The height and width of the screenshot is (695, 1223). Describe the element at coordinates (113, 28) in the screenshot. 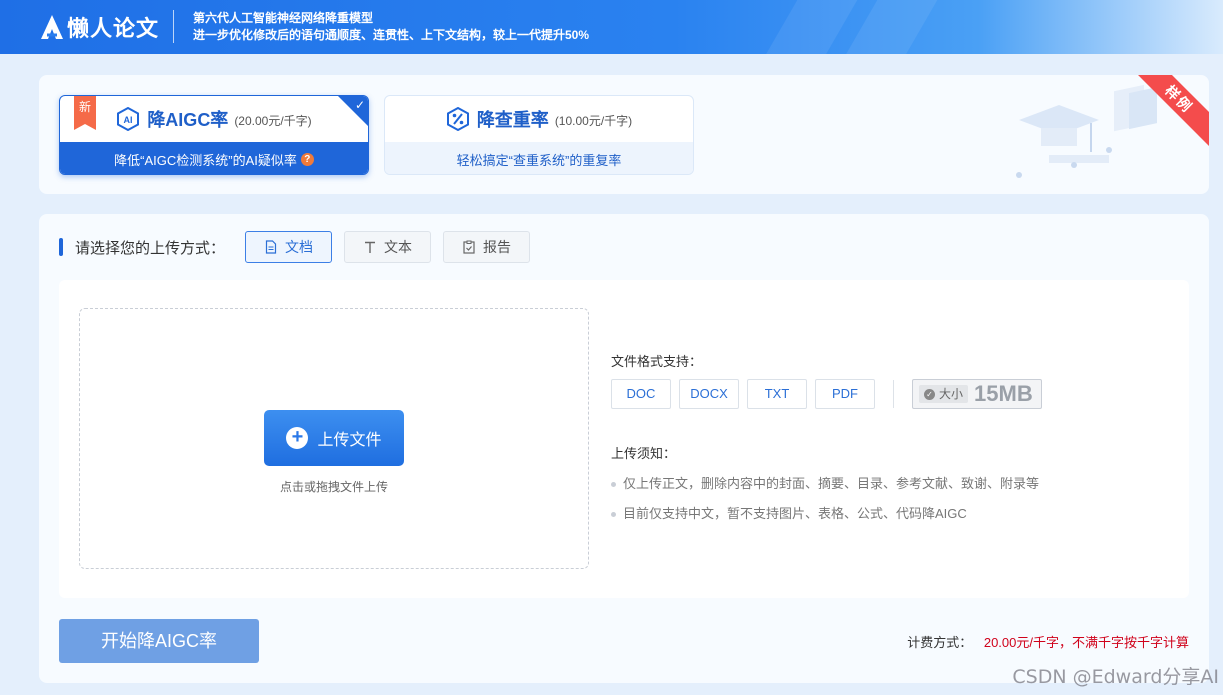

I see `logo-text: 懒人论文` at that location.